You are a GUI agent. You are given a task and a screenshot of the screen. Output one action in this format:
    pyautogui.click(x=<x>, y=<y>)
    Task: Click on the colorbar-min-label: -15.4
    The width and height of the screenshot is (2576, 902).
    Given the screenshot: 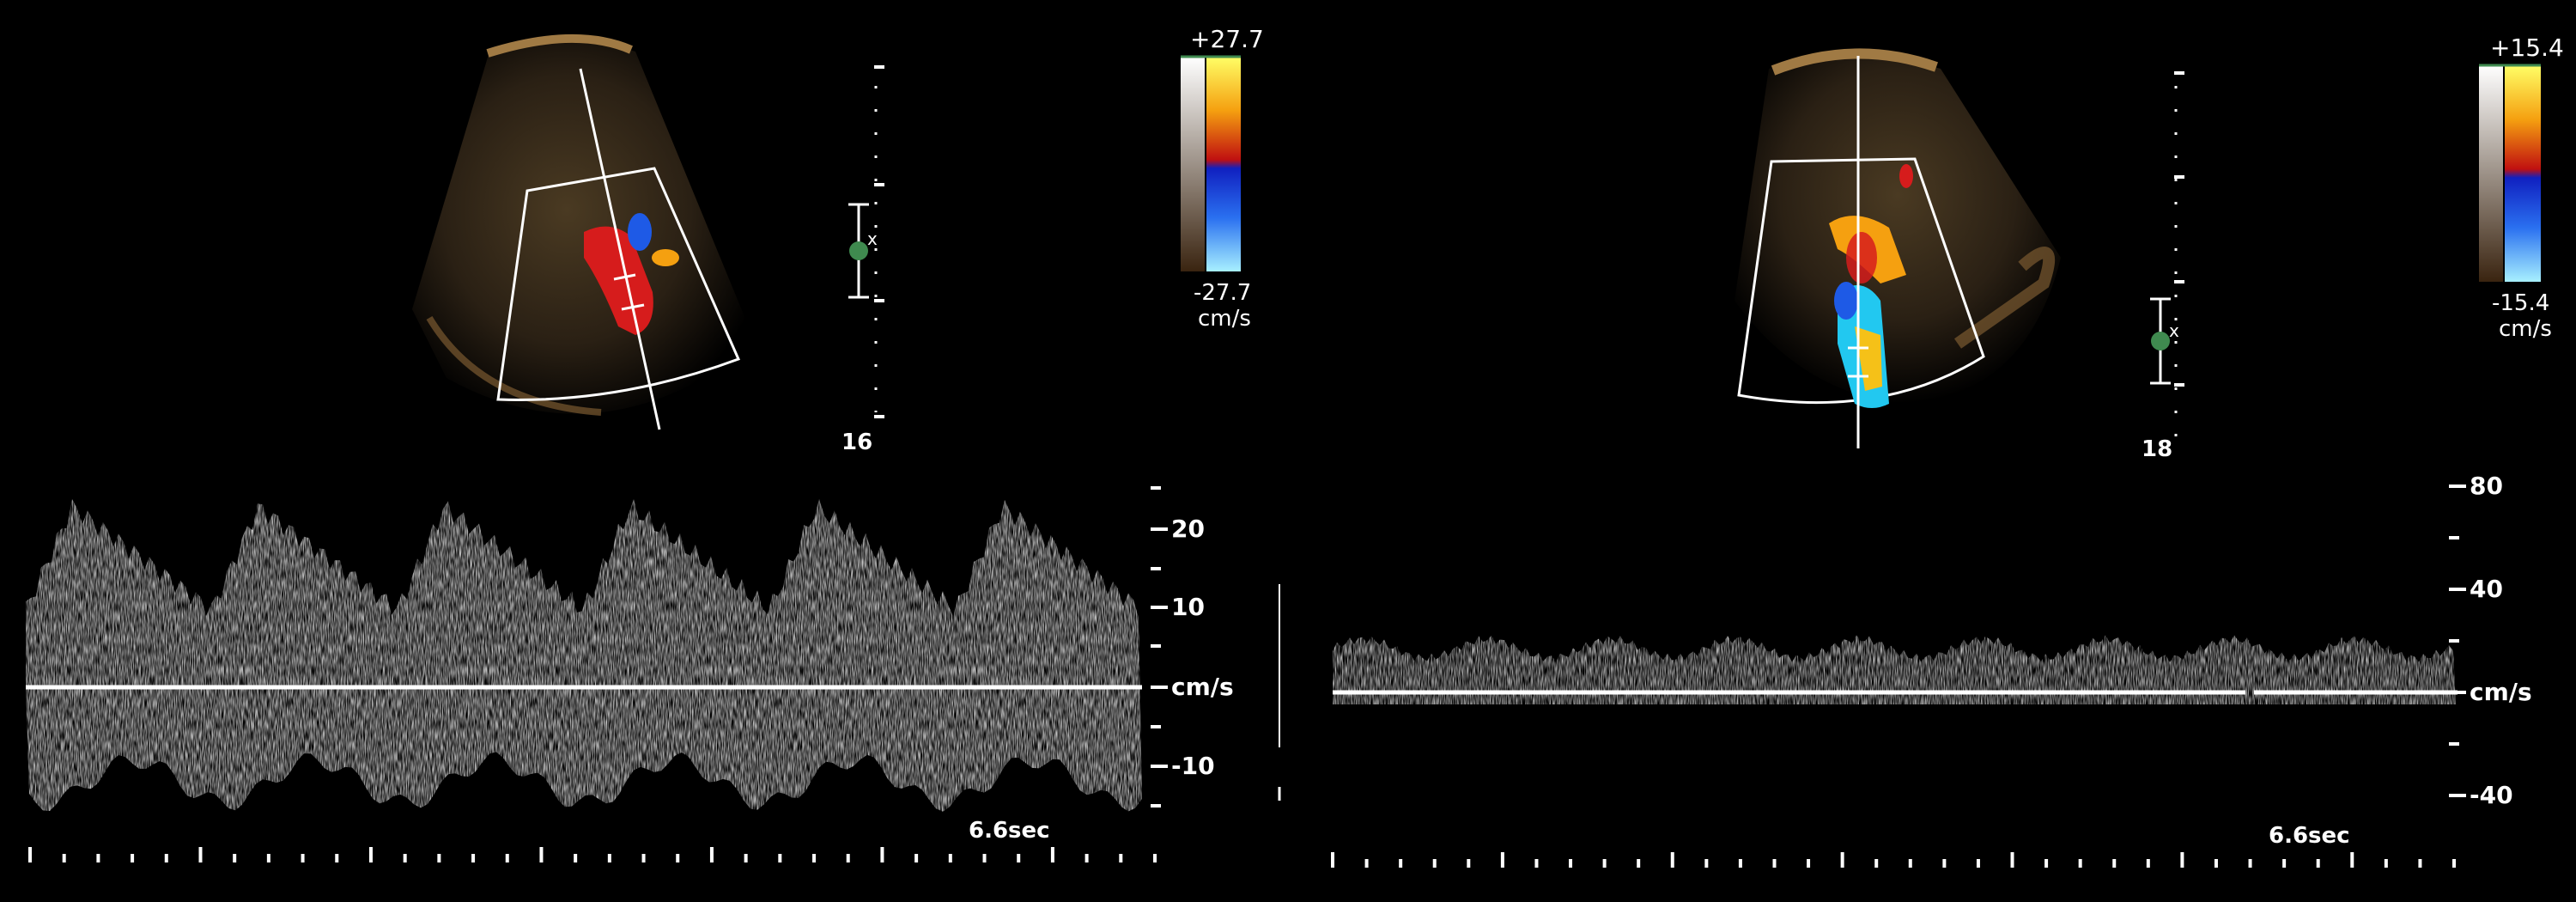 What is the action you would take?
    pyautogui.click(x=2521, y=303)
    